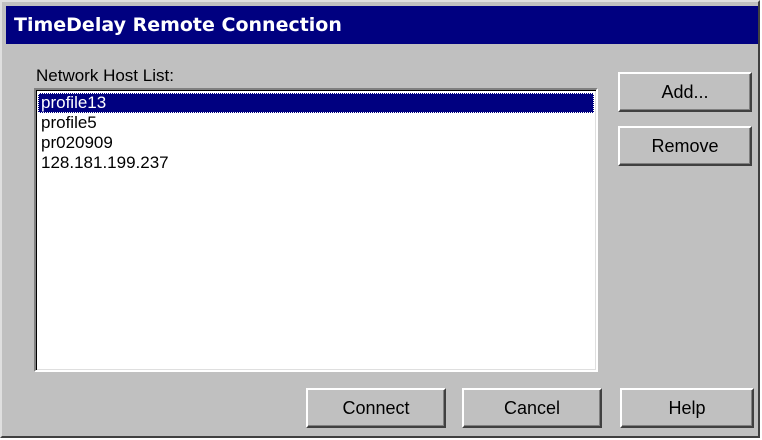 The image size is (762, 440). I want to click on host-list-item: profile5, so click(316, 123).